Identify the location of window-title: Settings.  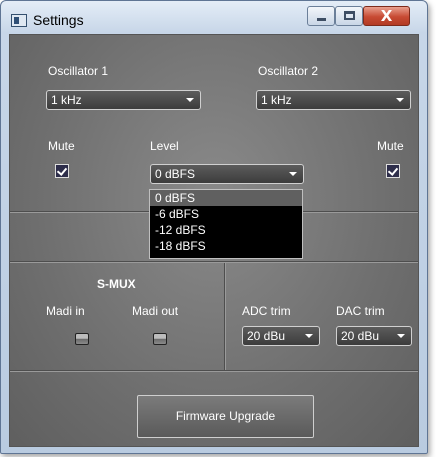
(58, 20).